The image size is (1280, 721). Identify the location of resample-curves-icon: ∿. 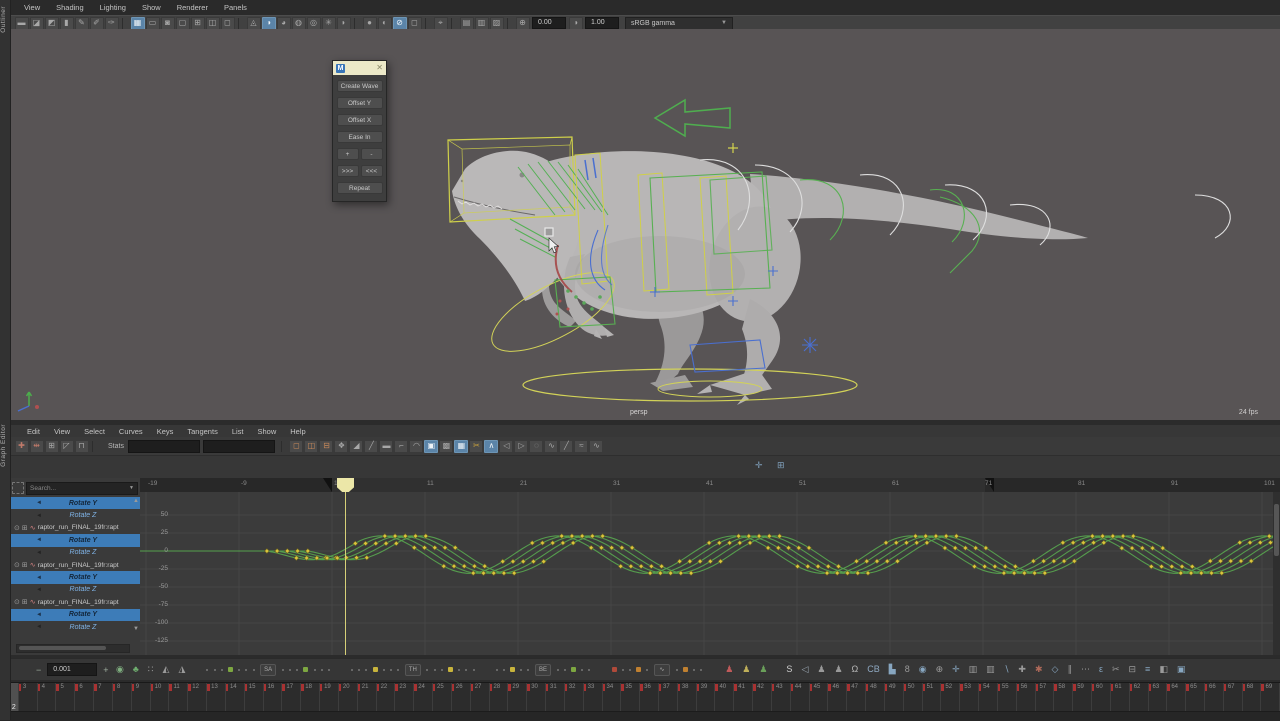
(596, 446).